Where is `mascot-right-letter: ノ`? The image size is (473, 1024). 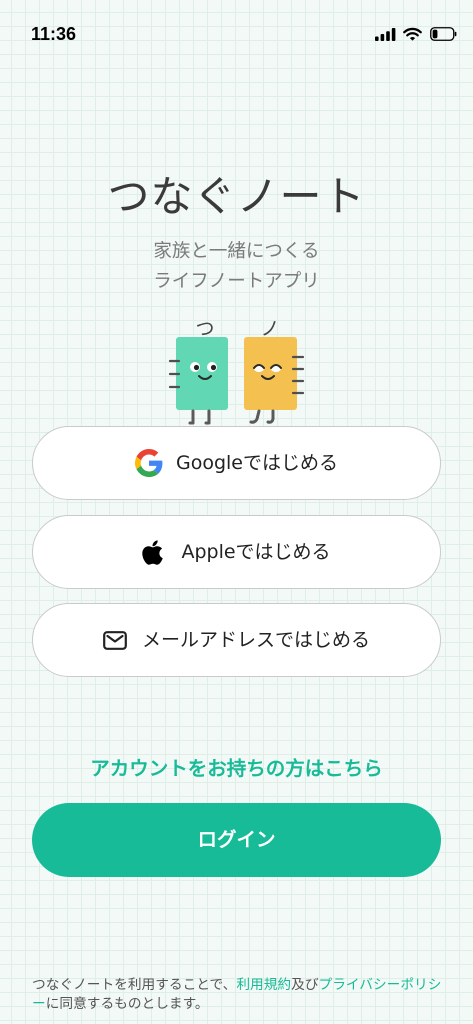
mascot-right-letter: ノ is located at coordinates (269, 329).